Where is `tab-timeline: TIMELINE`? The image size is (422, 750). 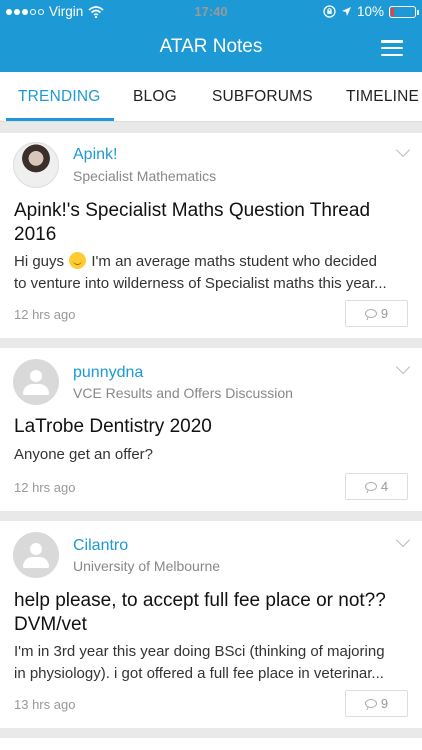
tab-timeline: TIMELINE is located at coordinates (382, 97).